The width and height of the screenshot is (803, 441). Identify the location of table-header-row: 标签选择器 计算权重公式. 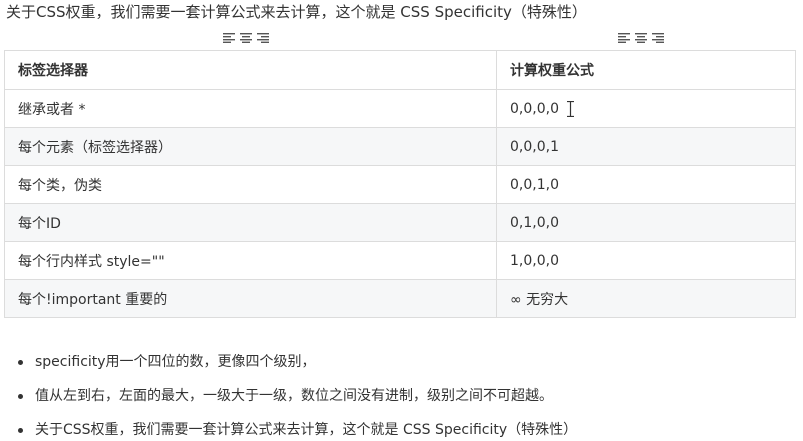
(400, 70).